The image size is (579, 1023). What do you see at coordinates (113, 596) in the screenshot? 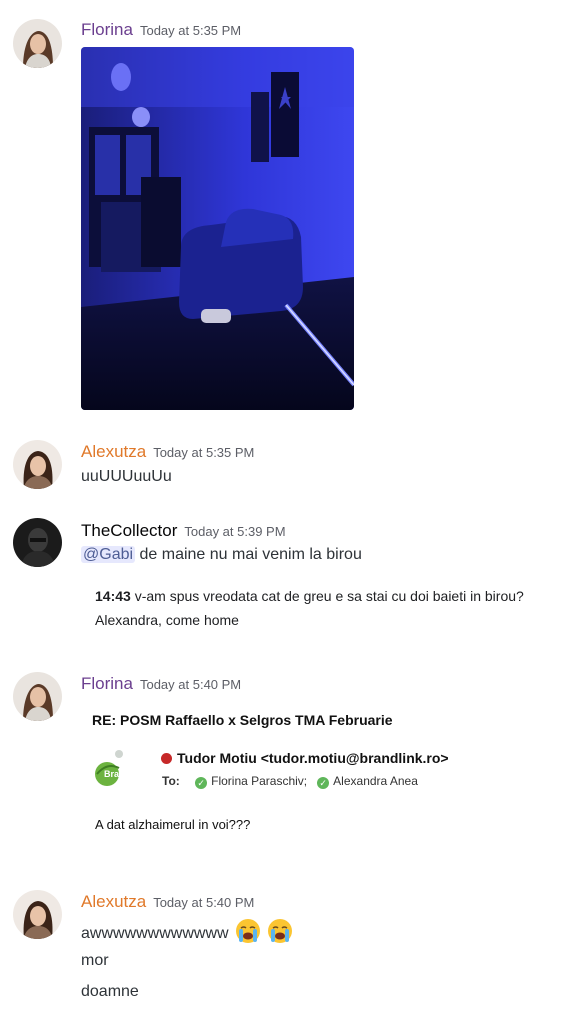
I see `quote-time: 14:43` at bounding box center [113, 596].